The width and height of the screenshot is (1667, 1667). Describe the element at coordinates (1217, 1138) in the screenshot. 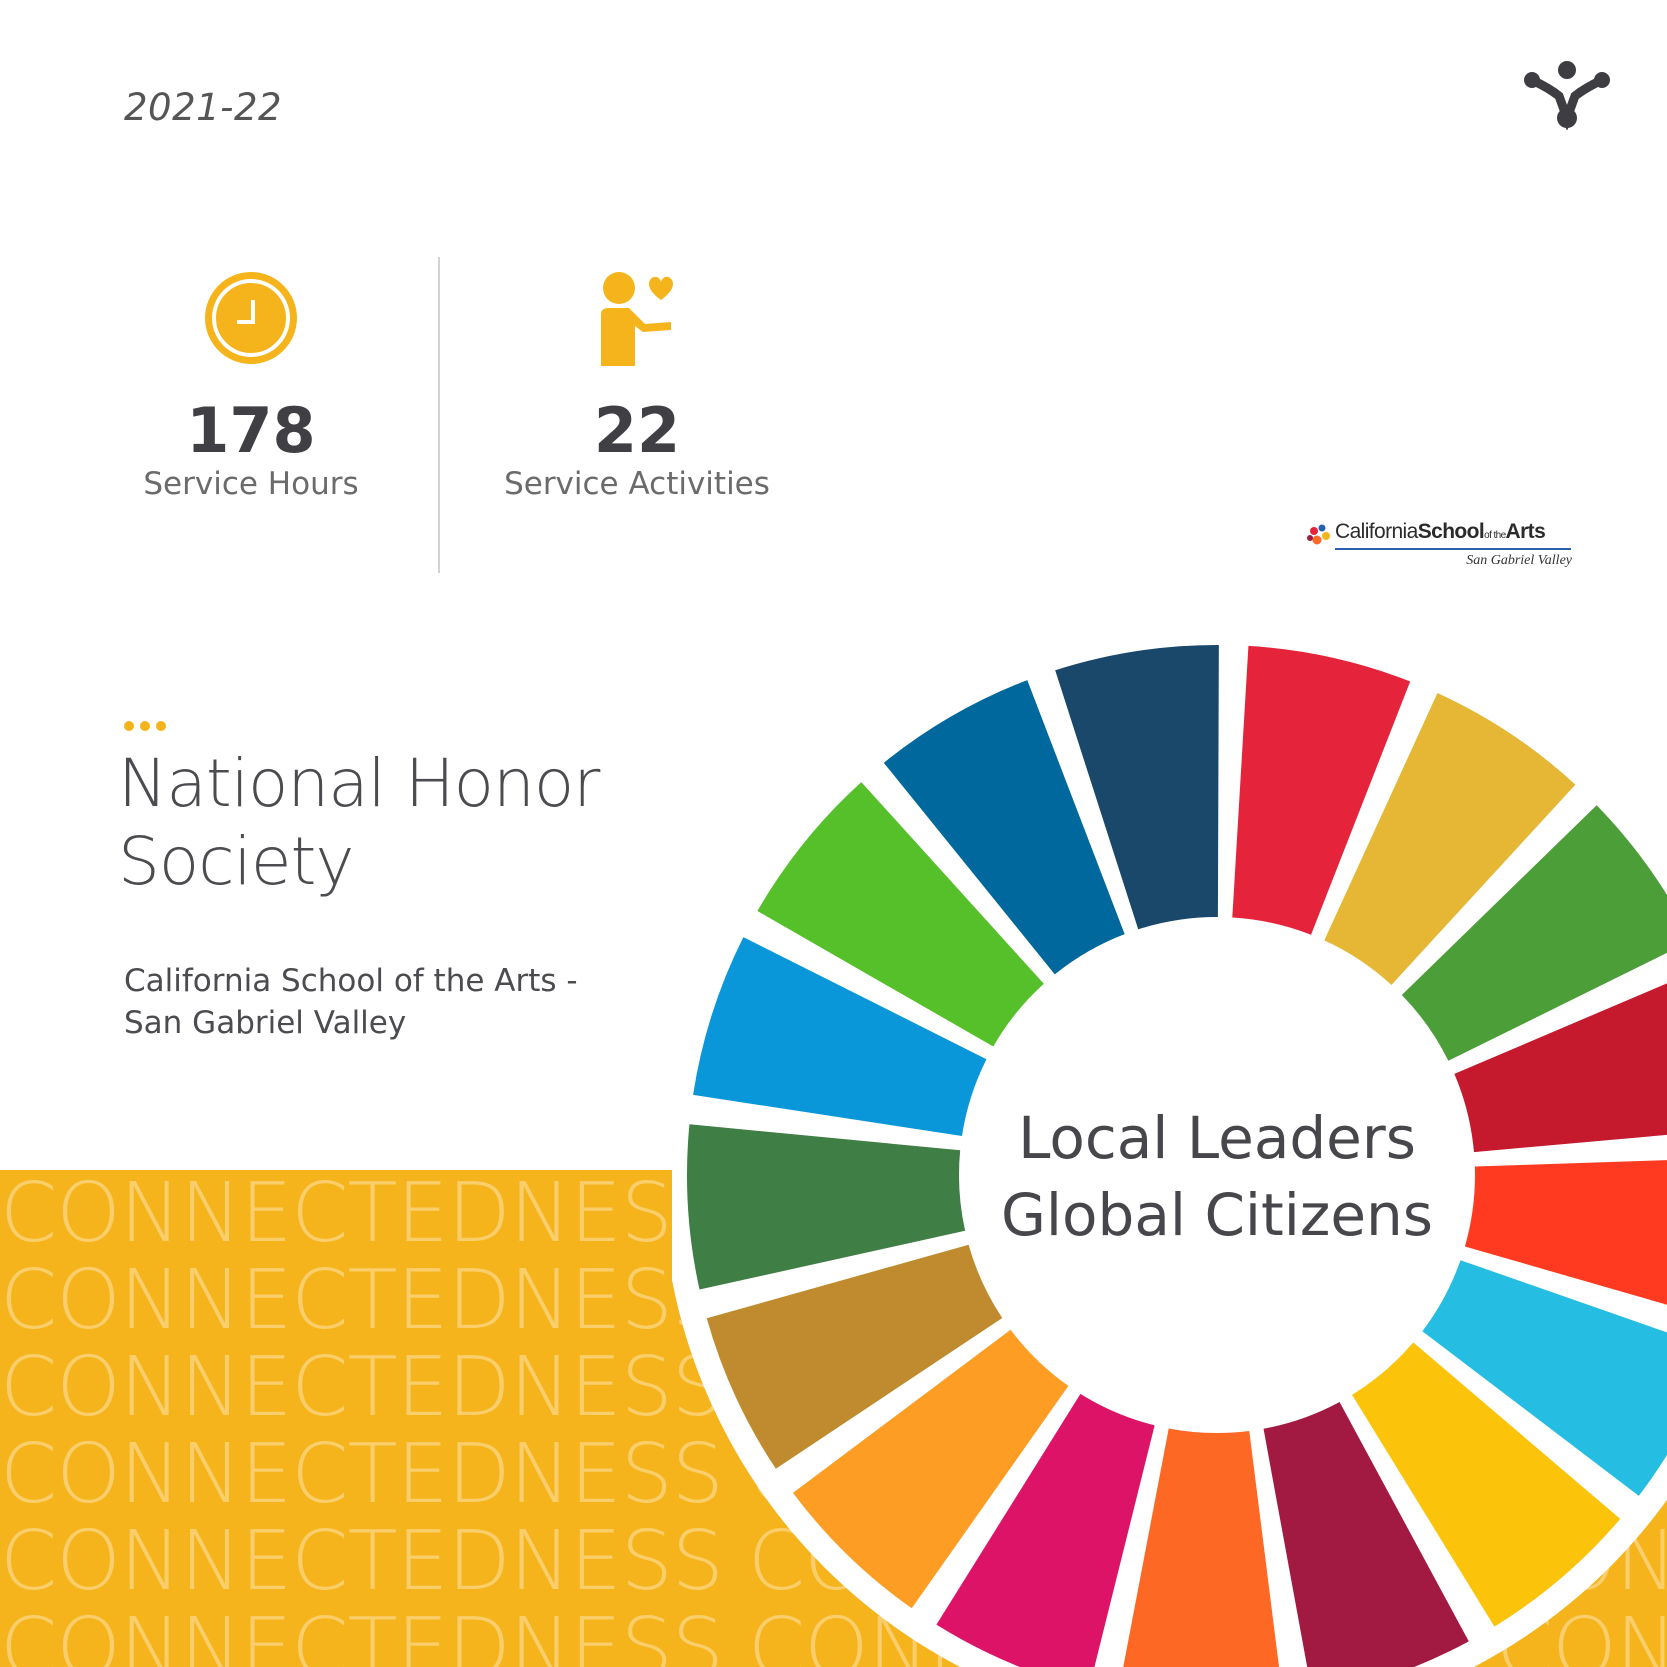

I see `wheel-center-line1: Local Leaders` at that location.